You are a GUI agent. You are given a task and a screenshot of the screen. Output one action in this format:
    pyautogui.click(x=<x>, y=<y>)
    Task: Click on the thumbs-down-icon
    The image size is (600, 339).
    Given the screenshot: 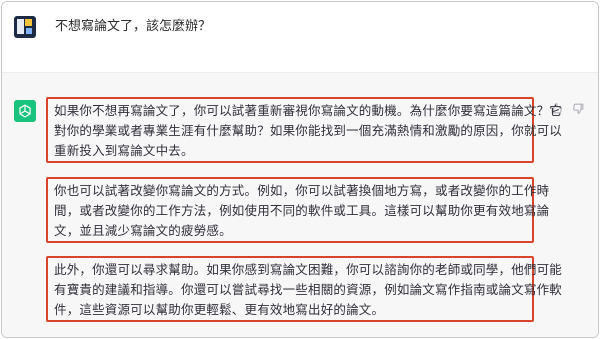 What is the action you would take?
    pyautogui.click(x=578, y=110)
    